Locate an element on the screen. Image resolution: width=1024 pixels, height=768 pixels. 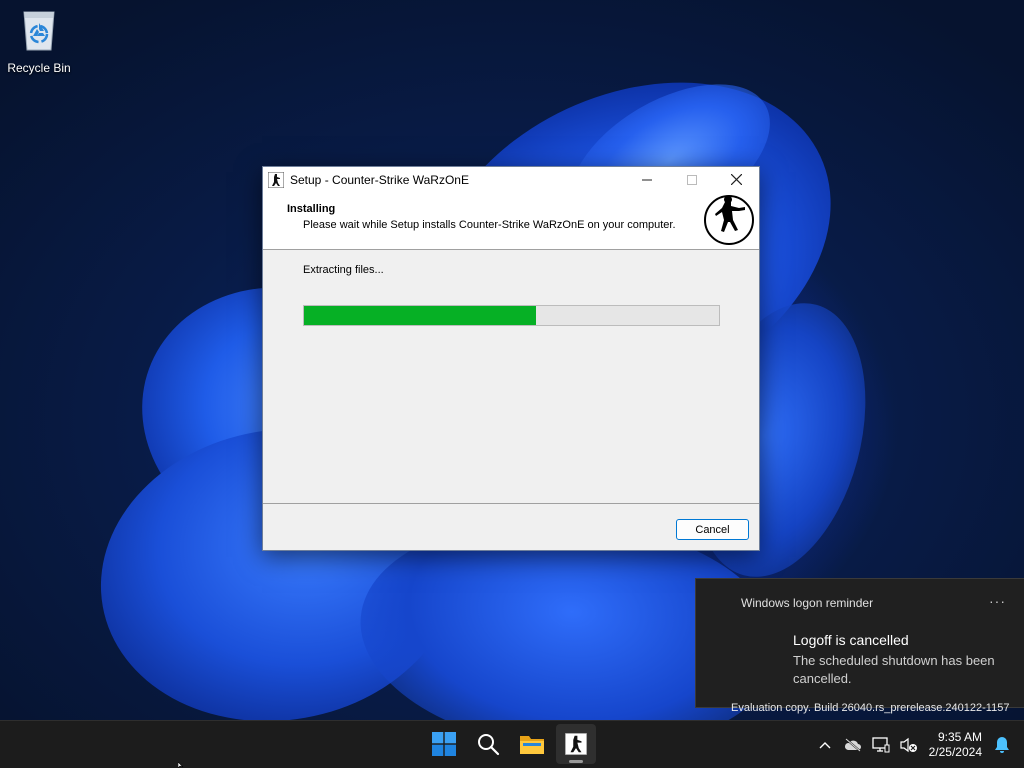
bell-icon is located at coordinates (1002, 745).